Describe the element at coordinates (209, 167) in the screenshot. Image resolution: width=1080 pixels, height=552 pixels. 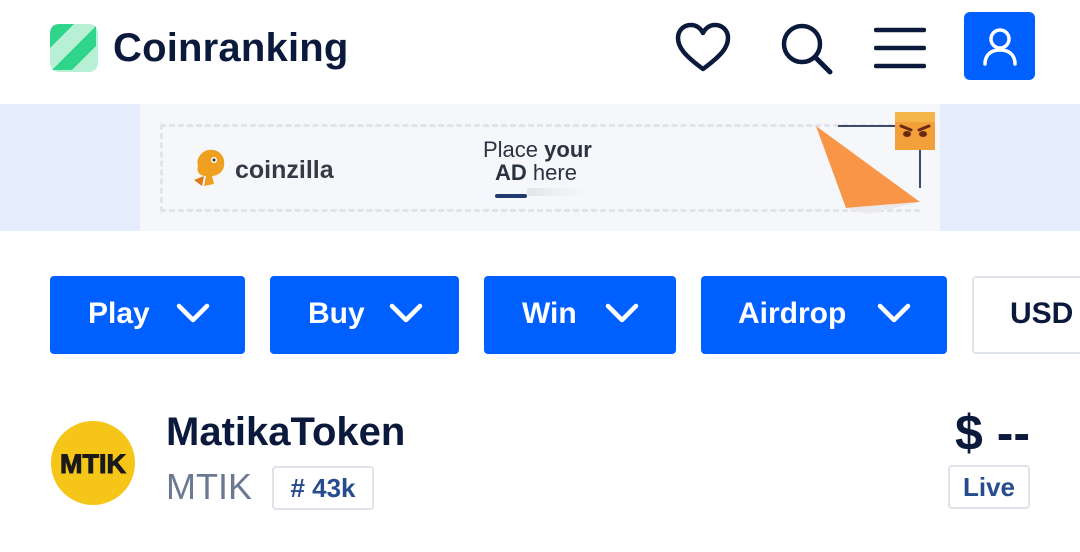
I see `coinzilla-mascot-icon` at that location.